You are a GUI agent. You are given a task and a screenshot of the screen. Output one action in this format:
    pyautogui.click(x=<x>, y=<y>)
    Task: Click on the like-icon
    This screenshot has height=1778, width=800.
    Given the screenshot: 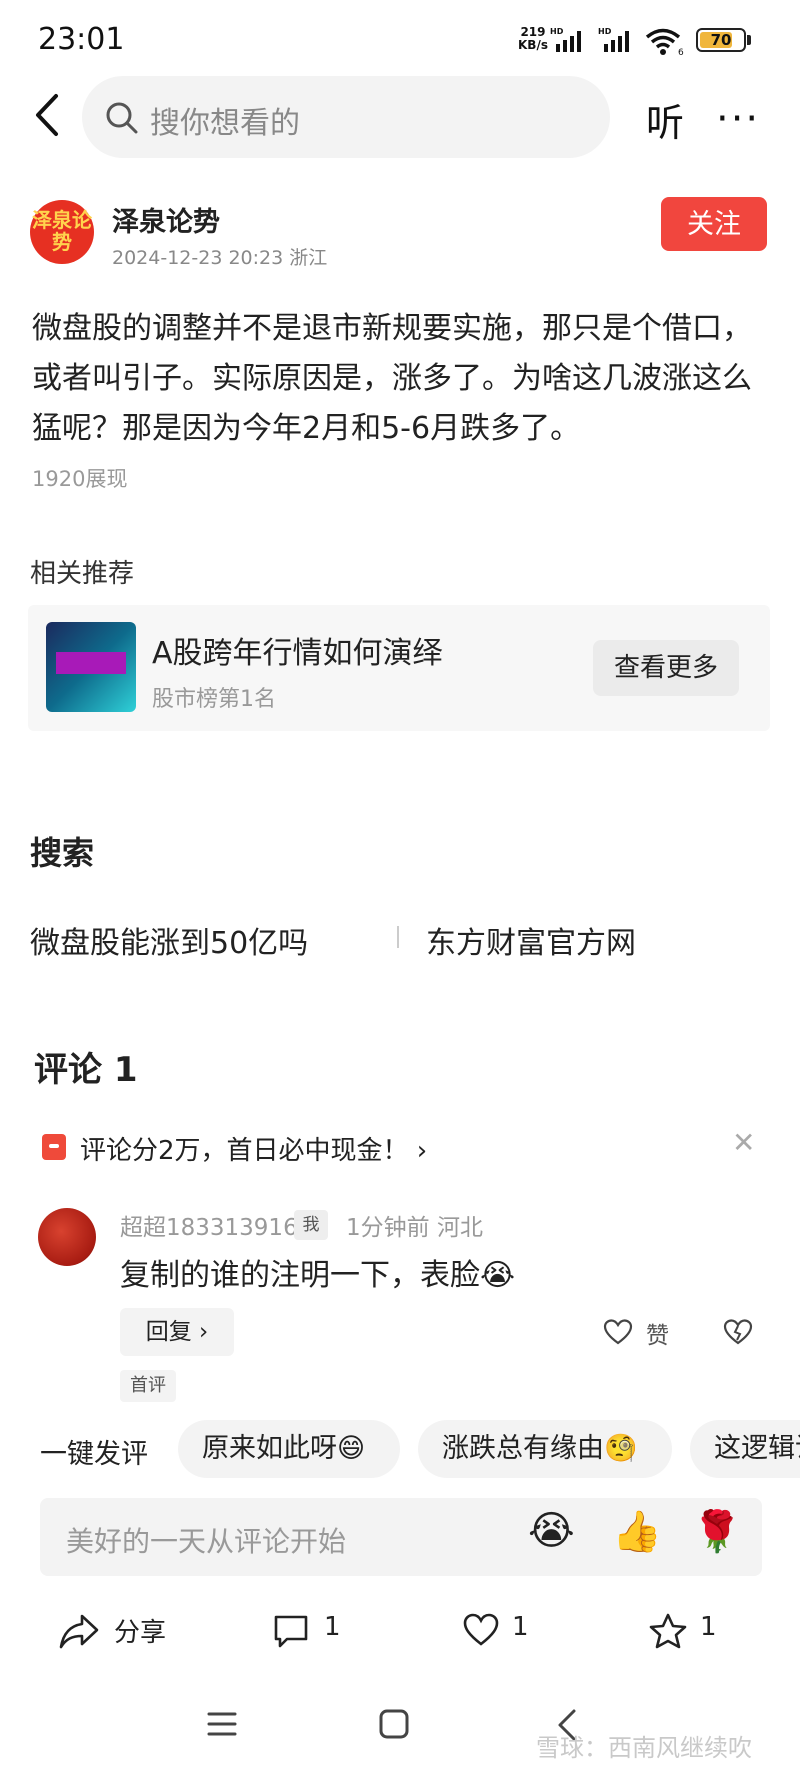 What is the action you would take?
    pyautogui.click(x=481, y=1630)
    